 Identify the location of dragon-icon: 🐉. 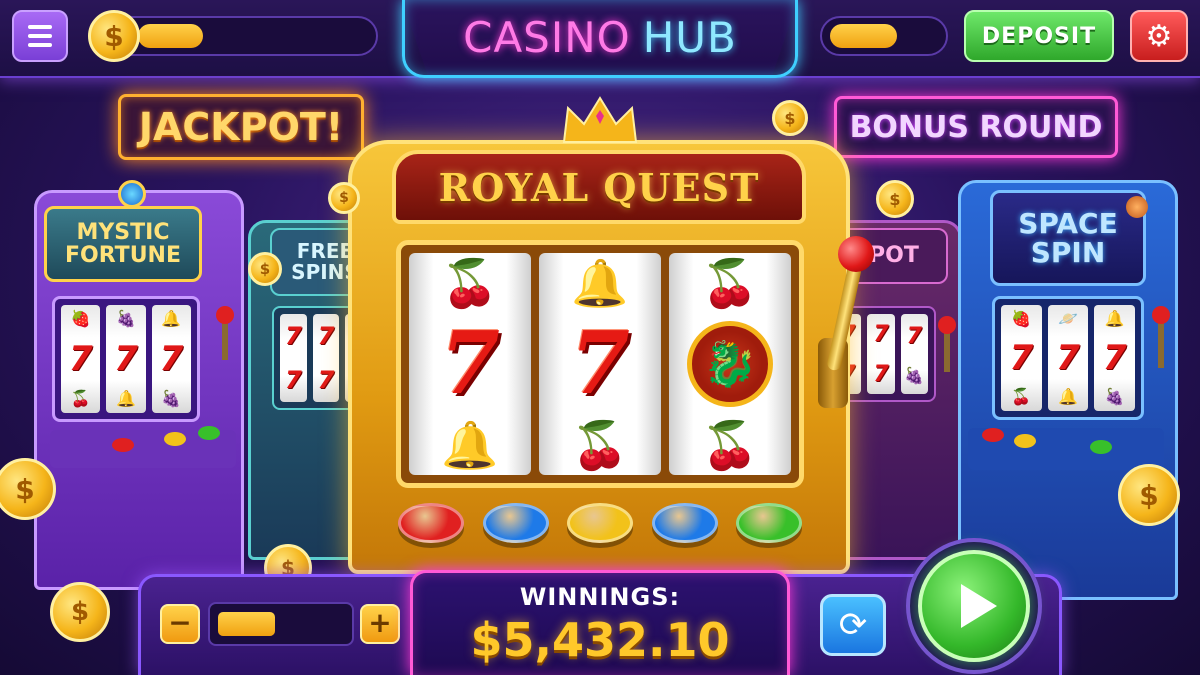
(730, 363).